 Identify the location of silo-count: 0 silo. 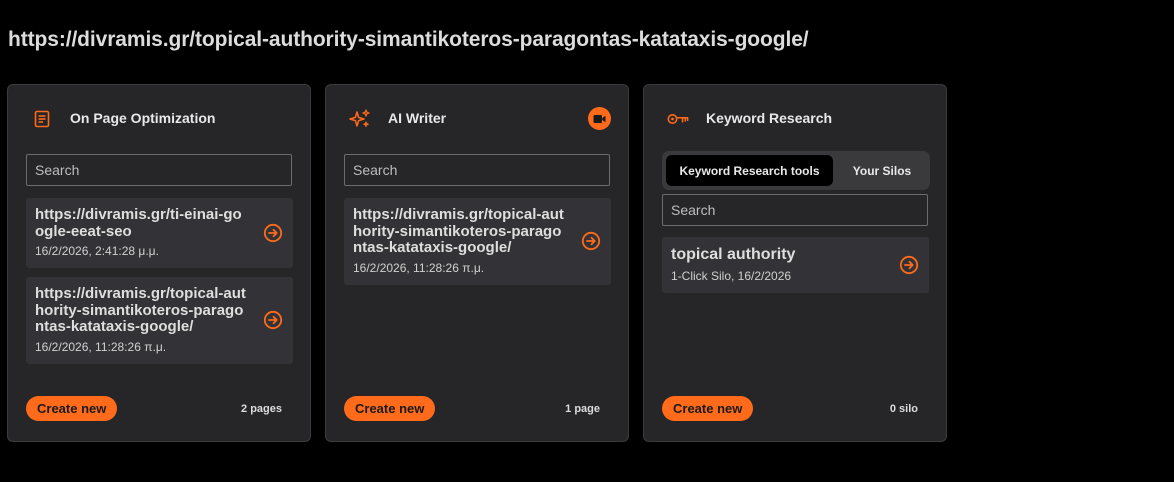
(903, 409).